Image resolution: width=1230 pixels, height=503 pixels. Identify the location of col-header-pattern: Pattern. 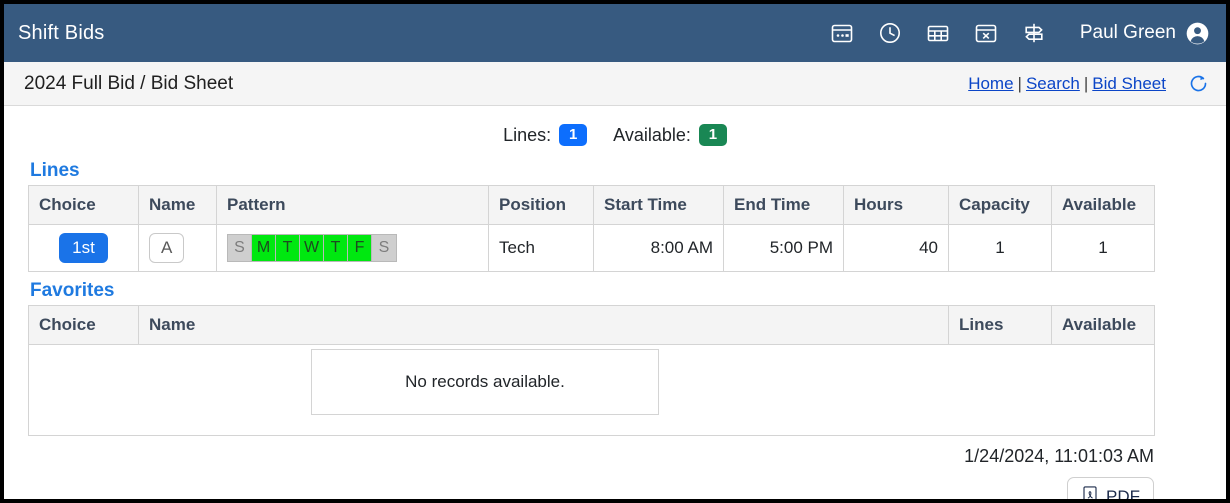
(352, 205).